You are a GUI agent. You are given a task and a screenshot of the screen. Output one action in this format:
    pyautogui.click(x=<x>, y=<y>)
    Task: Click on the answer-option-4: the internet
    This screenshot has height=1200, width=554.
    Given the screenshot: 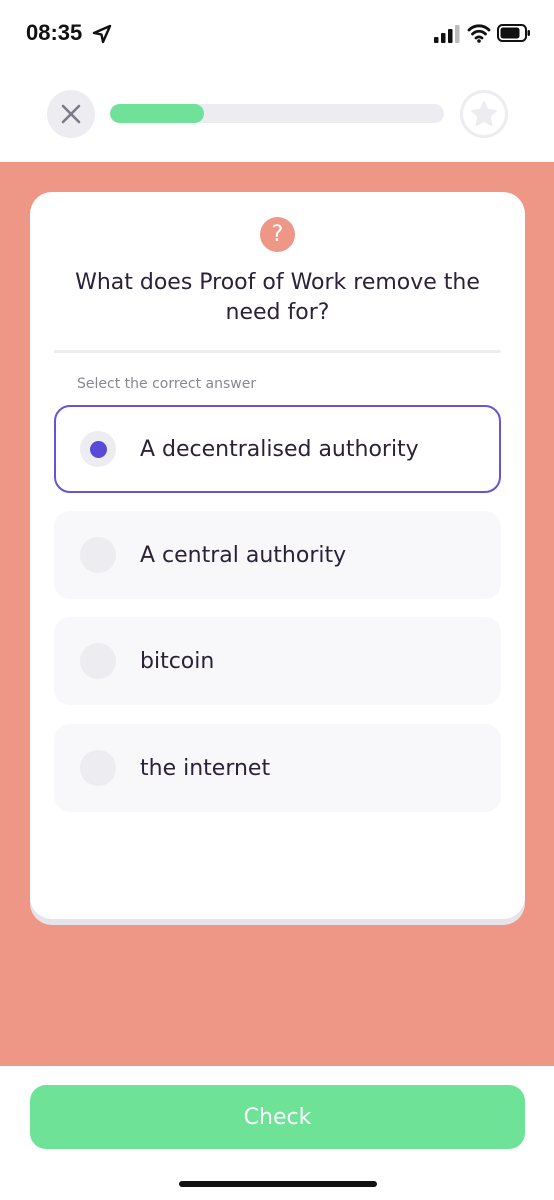 What is the action you would take?
    pyautogui.click(x=277, y=768)
    